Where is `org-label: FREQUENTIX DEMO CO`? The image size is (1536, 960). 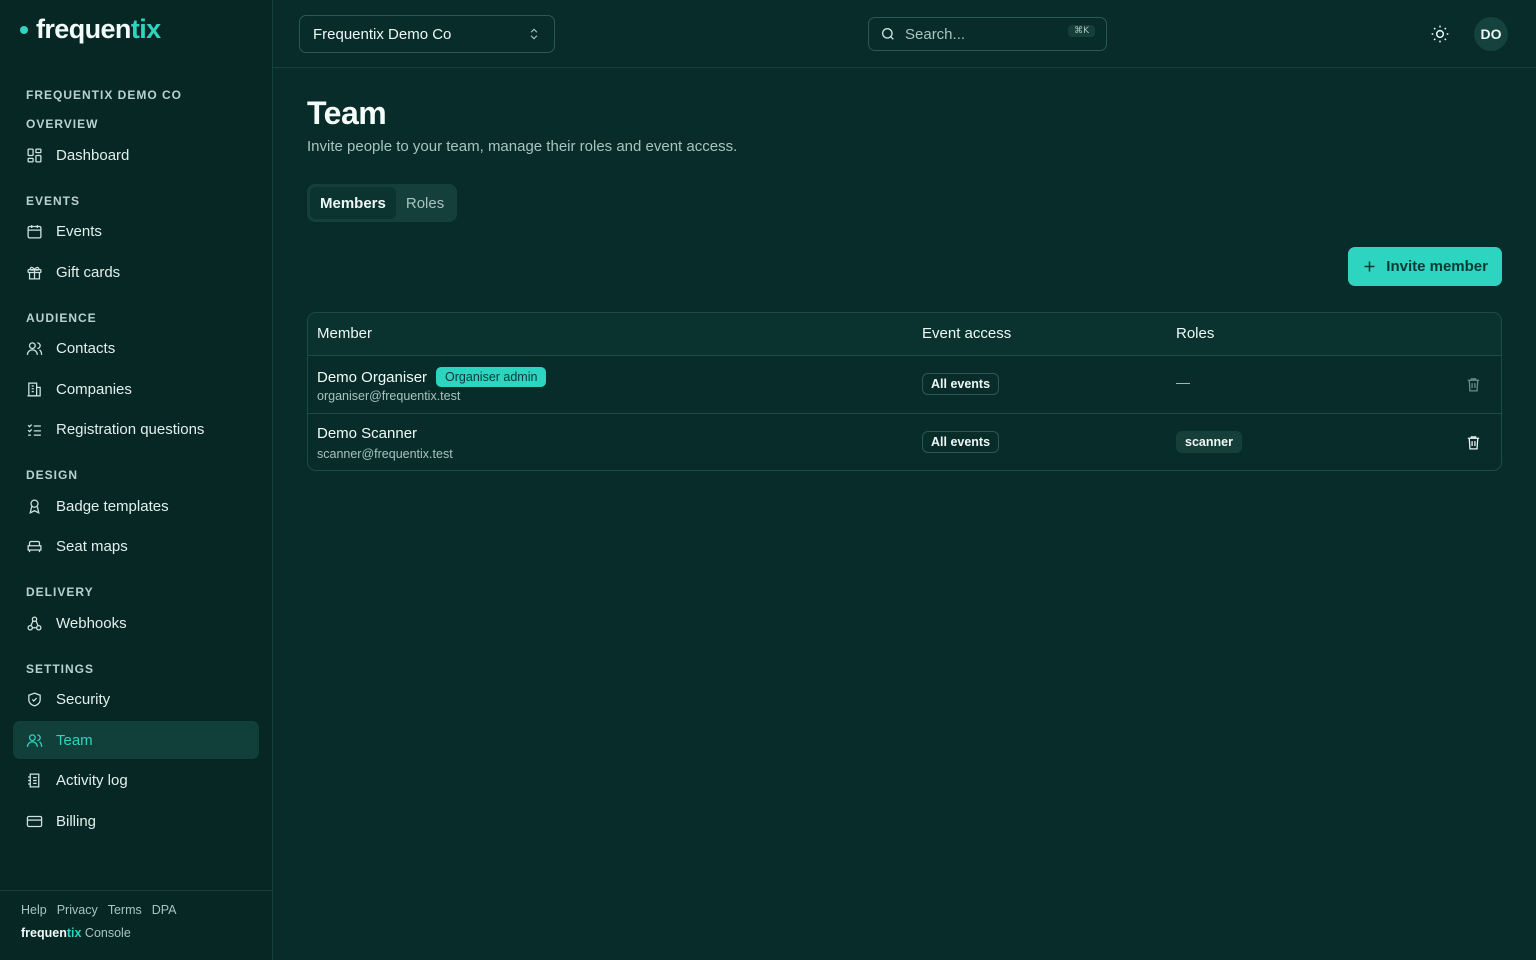 org-label: FREQUENTIX DEMO CO is located at coordinates (104, 95).